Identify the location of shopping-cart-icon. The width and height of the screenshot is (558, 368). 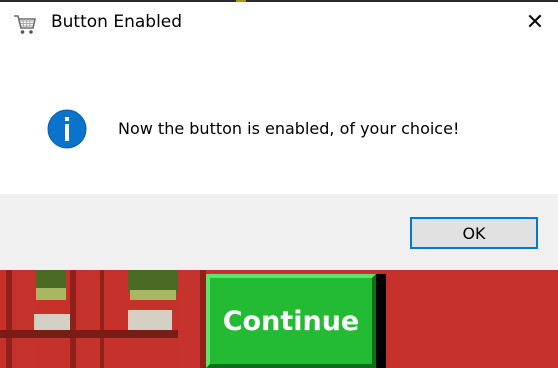
(25, 24).